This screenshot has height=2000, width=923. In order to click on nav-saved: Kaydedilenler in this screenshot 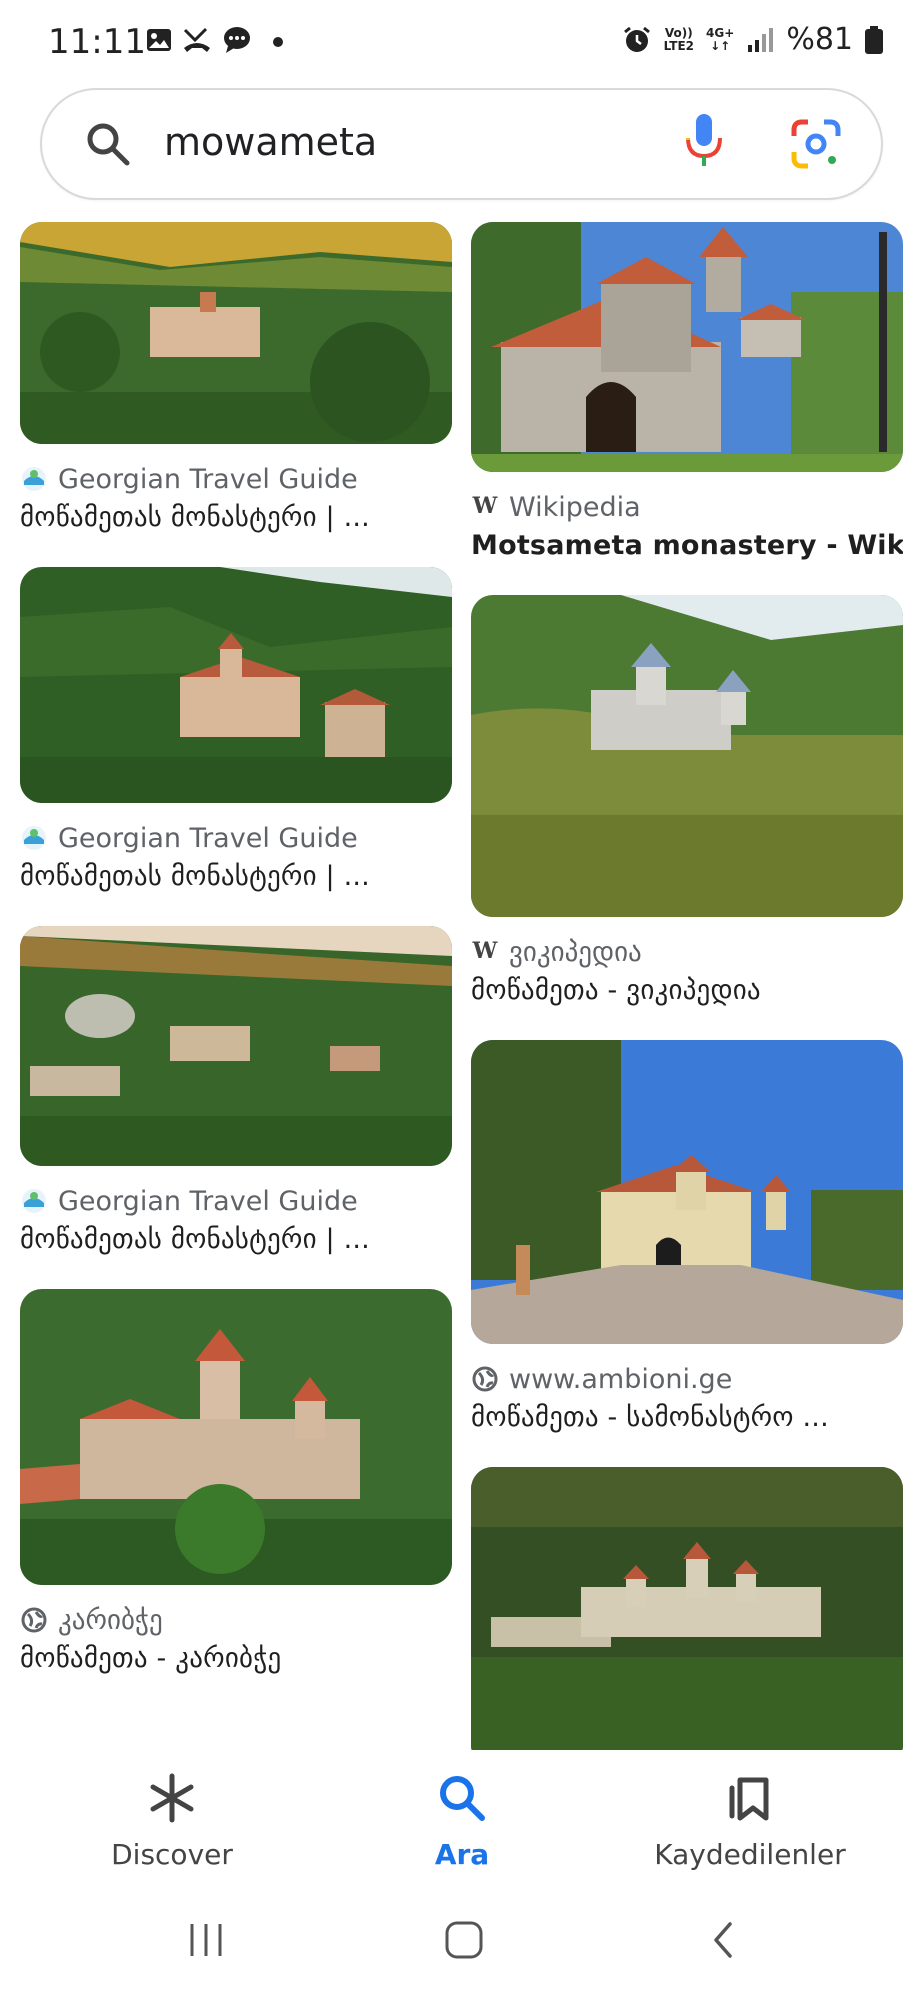, I will do `click(750, 1820)`.